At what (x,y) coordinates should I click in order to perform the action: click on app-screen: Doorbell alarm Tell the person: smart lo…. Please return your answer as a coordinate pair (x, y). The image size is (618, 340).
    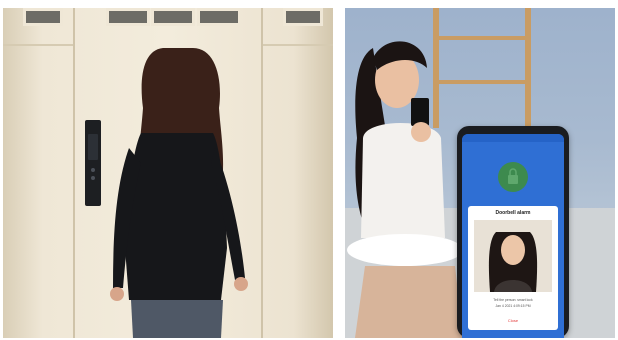
    Looking at the image, I should click on (513, 236).